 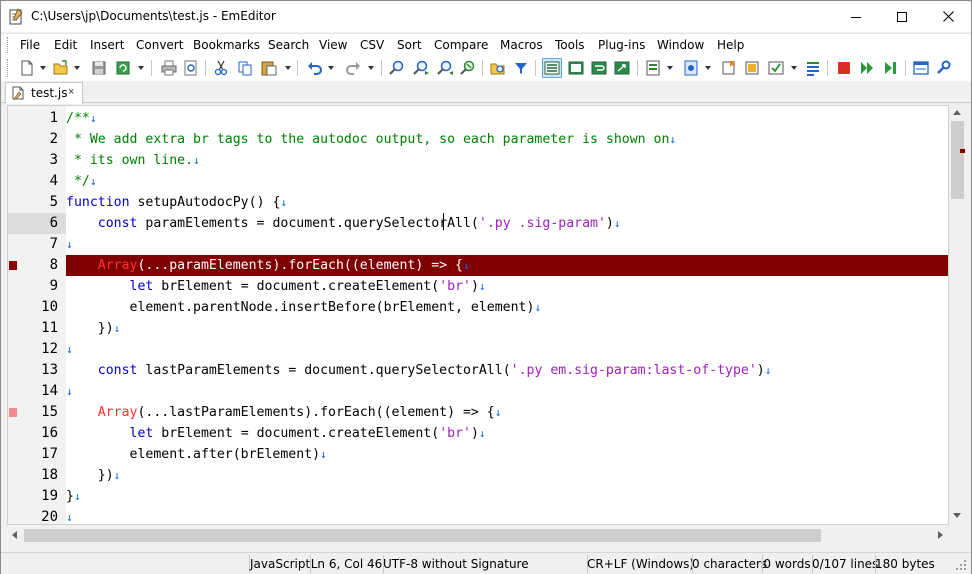 I want to click on maximize-icon, so click(x=902, y=16).